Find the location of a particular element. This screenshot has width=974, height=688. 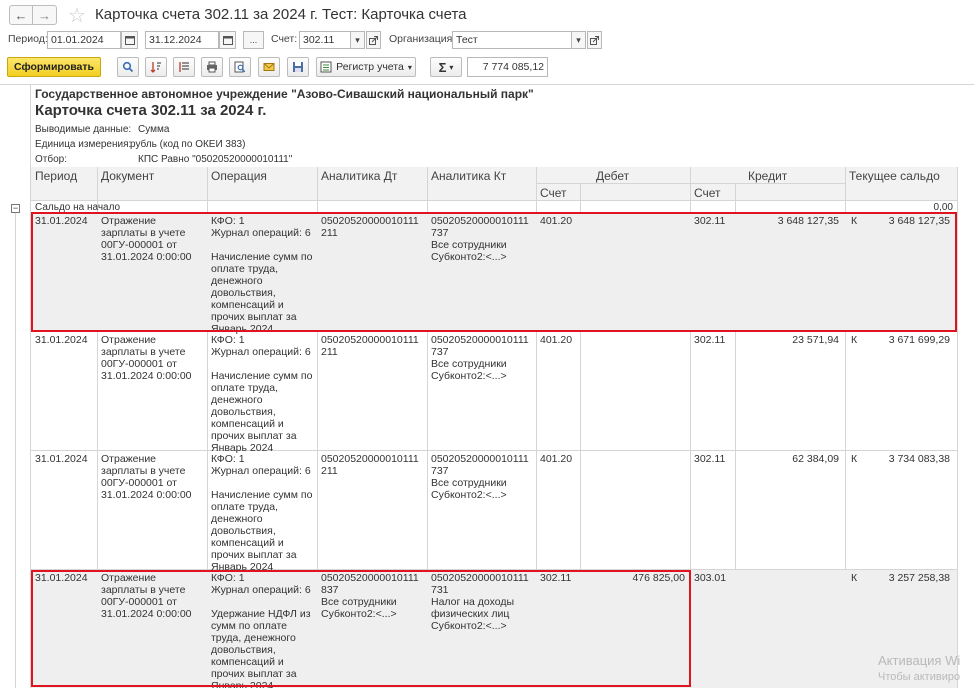

output-label: Выводимые данные: is located at coordinates (83, 129).